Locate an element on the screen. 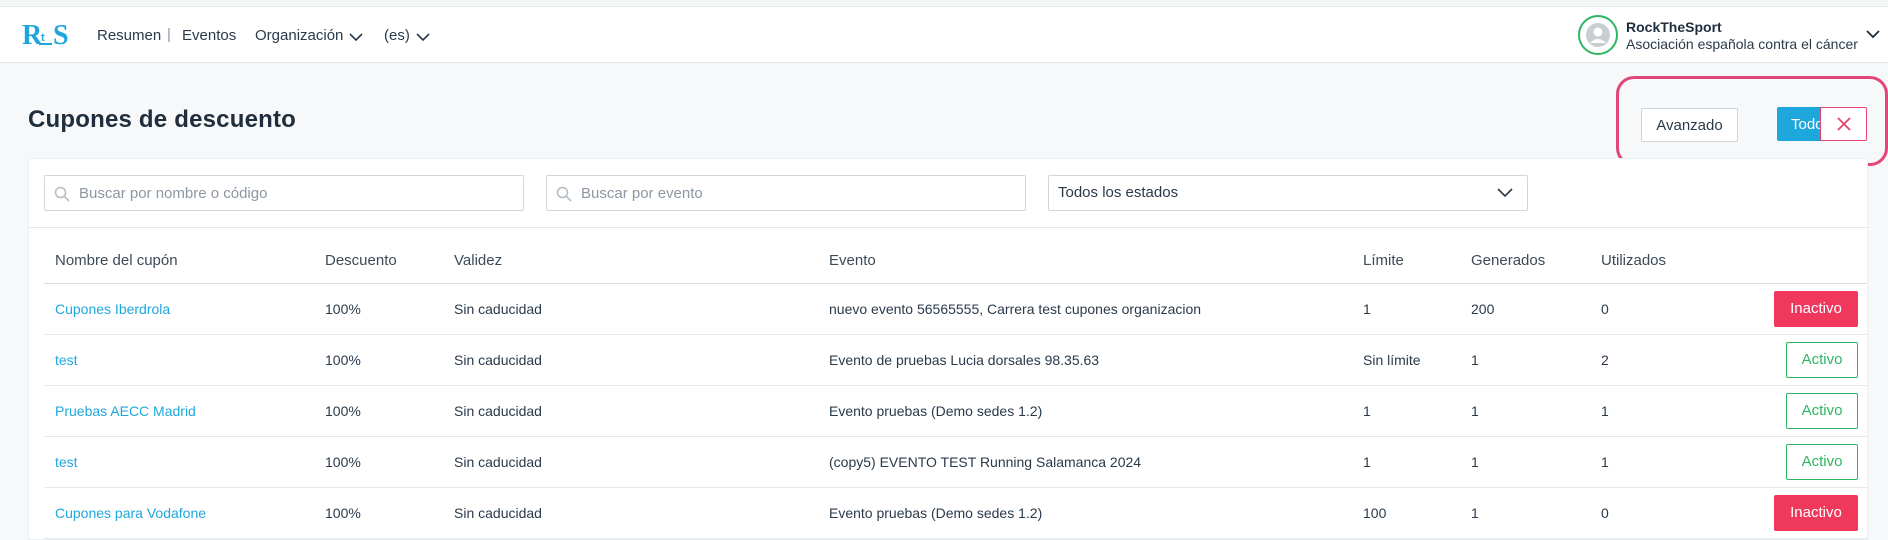 This screenshot has width=1888, height=540. top-strip is located at coordinates (944, 3).